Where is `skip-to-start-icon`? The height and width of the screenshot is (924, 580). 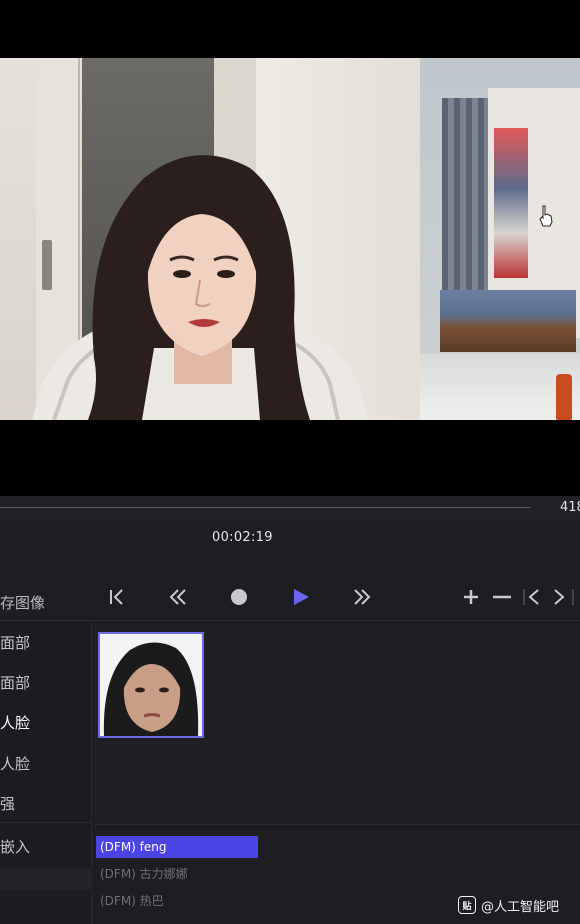 skip-to-start-icon is located at coordinates (117, 597).